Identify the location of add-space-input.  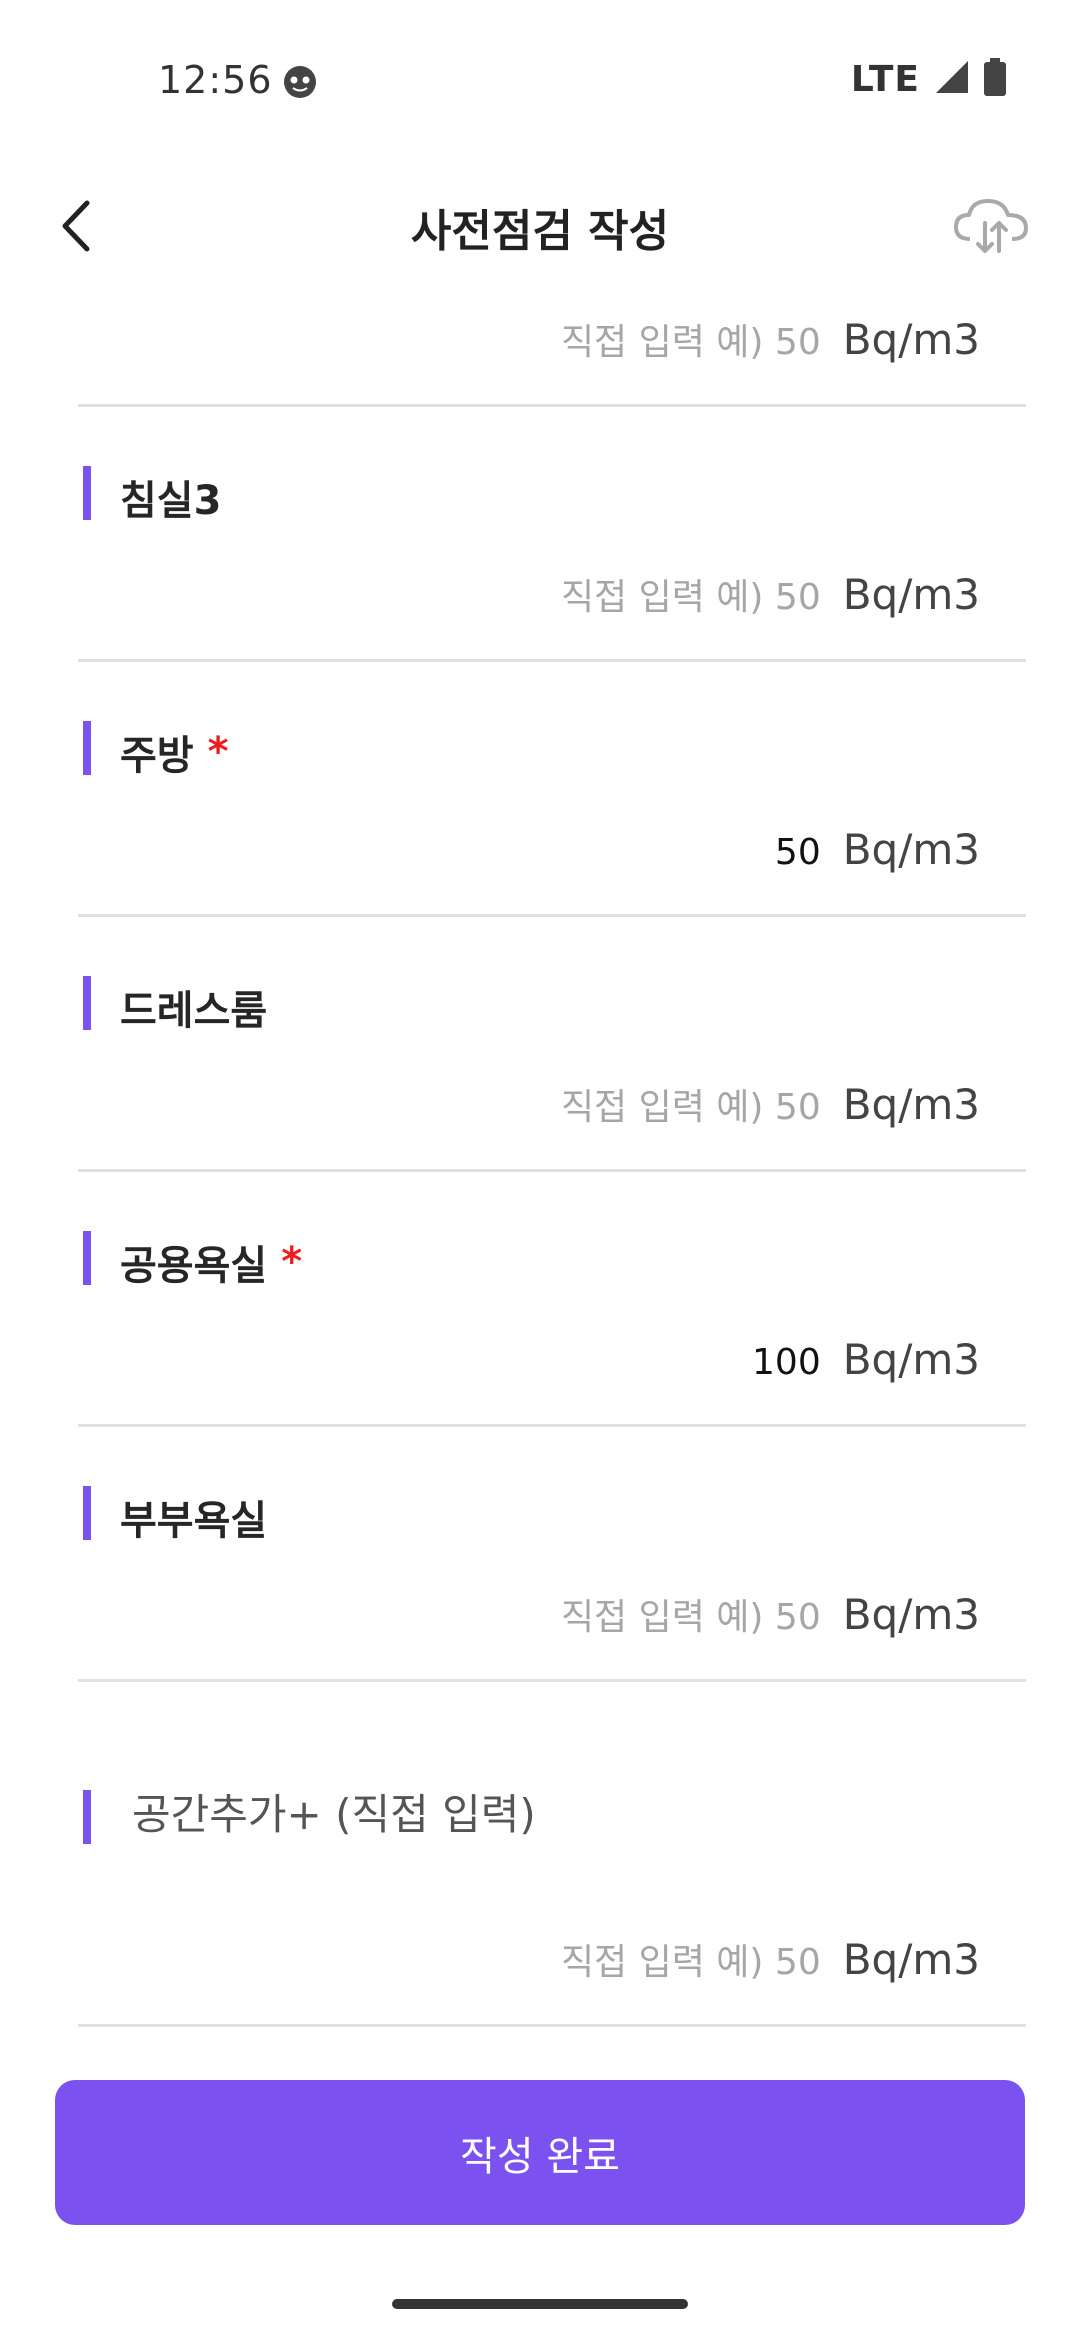
(482, 1814).